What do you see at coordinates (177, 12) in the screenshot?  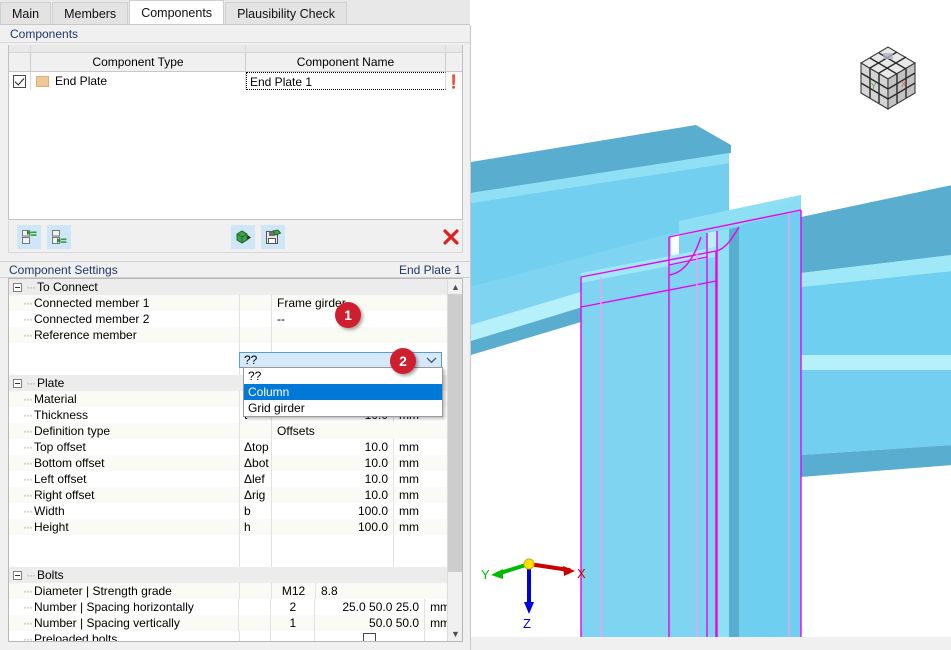 I see `tab-components: Components` at bounding box center [177, 12].